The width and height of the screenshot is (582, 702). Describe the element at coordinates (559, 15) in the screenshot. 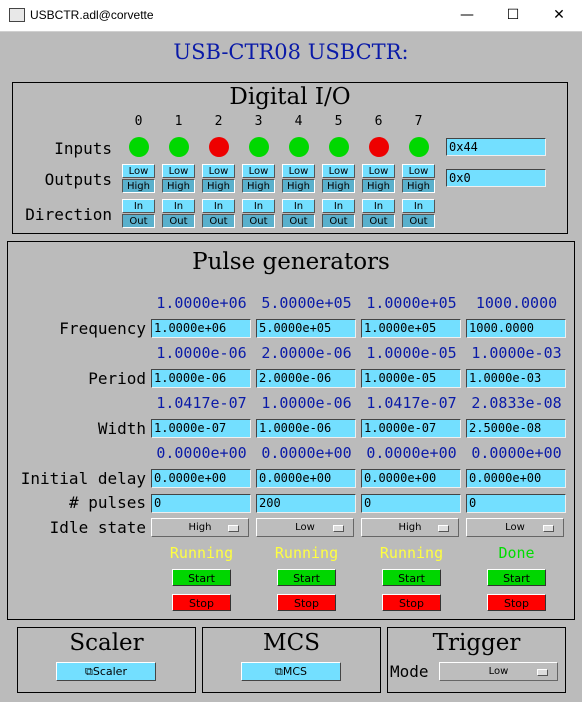

I see `close-button: ✕` at that location.